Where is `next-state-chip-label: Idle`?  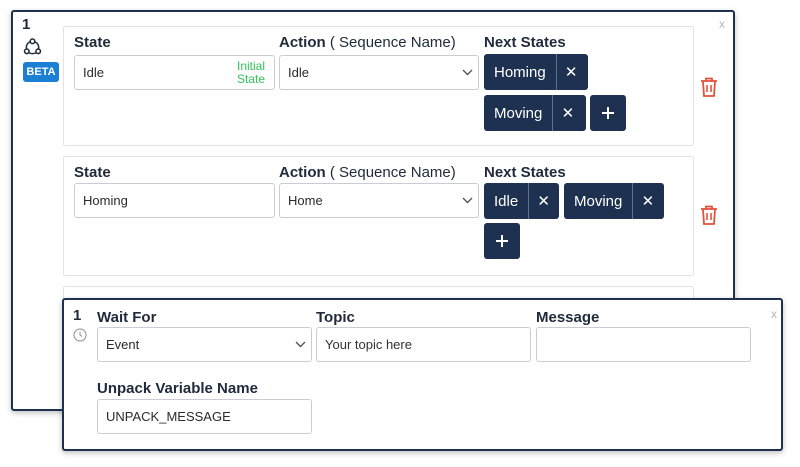
next-state-chip-label: Idle is located at coordinates (506, 201).